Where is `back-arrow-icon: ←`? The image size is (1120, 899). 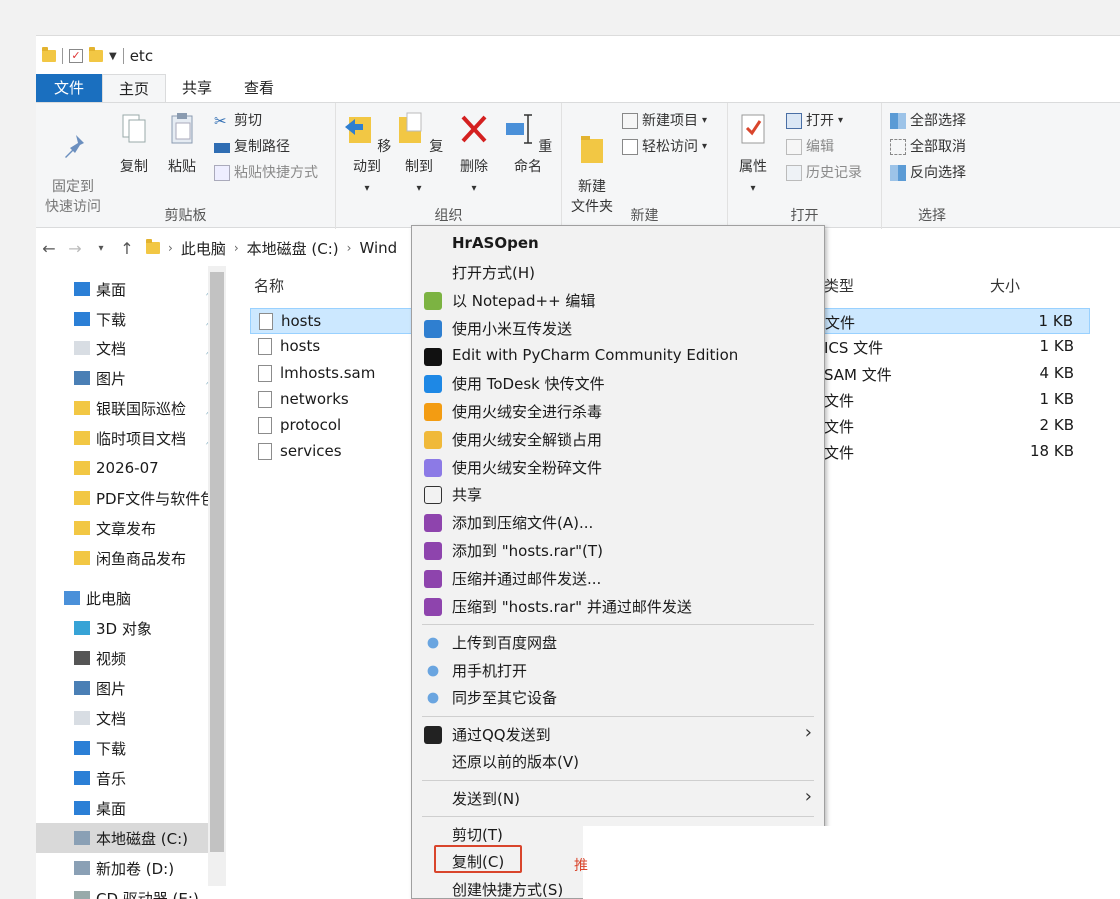 back-arrow-icon: ← is located at coordinates (49, 248).